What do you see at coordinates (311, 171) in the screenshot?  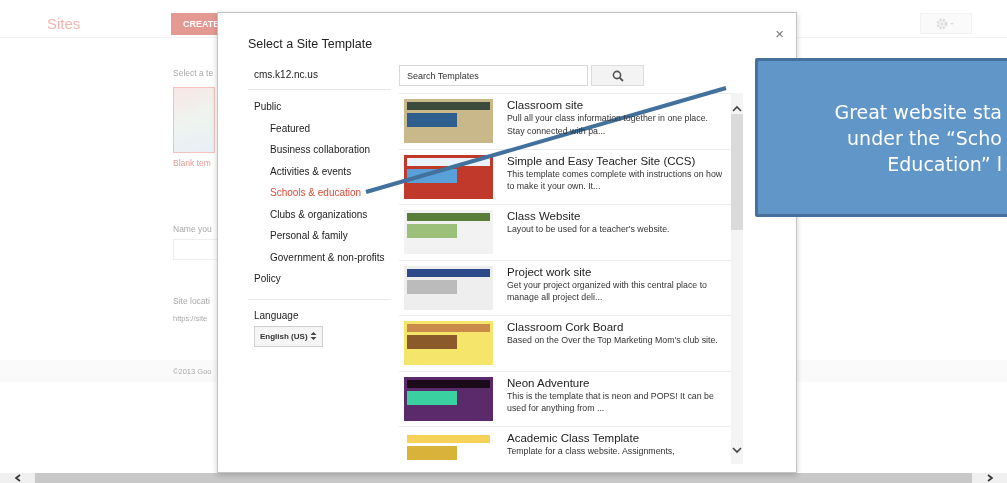 I see `category-link: Activities & events` at bounding box center [311, 171].